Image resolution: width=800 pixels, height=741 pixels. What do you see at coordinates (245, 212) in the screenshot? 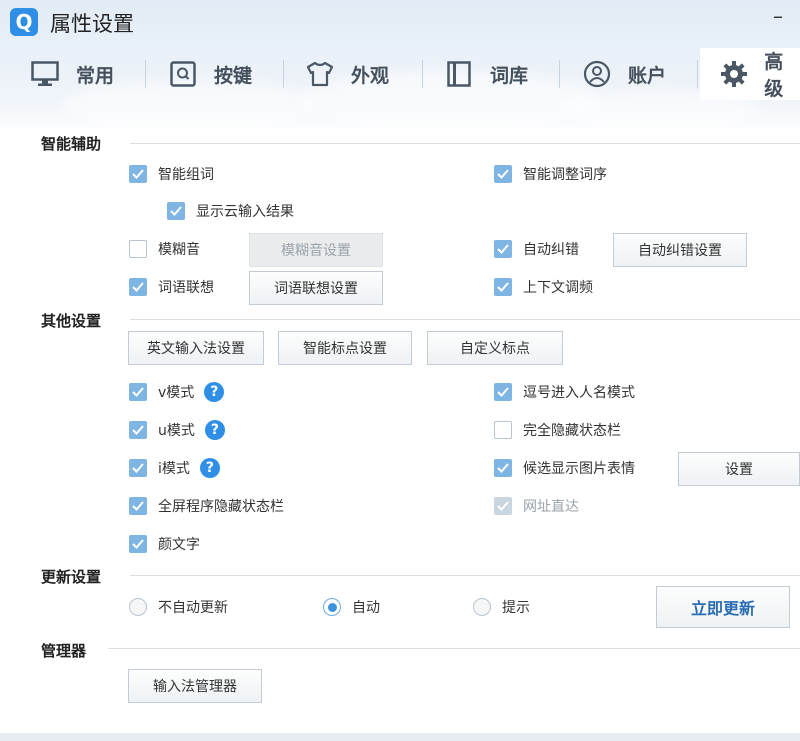
I see `checkbox-label: 显示云输入结果` at bounding box center [245, 212].